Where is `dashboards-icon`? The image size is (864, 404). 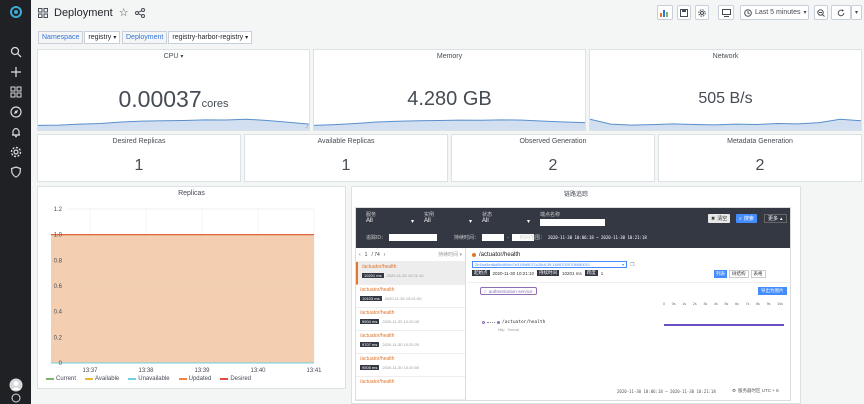
dashboards-icon is located at coordinates (16, 92).